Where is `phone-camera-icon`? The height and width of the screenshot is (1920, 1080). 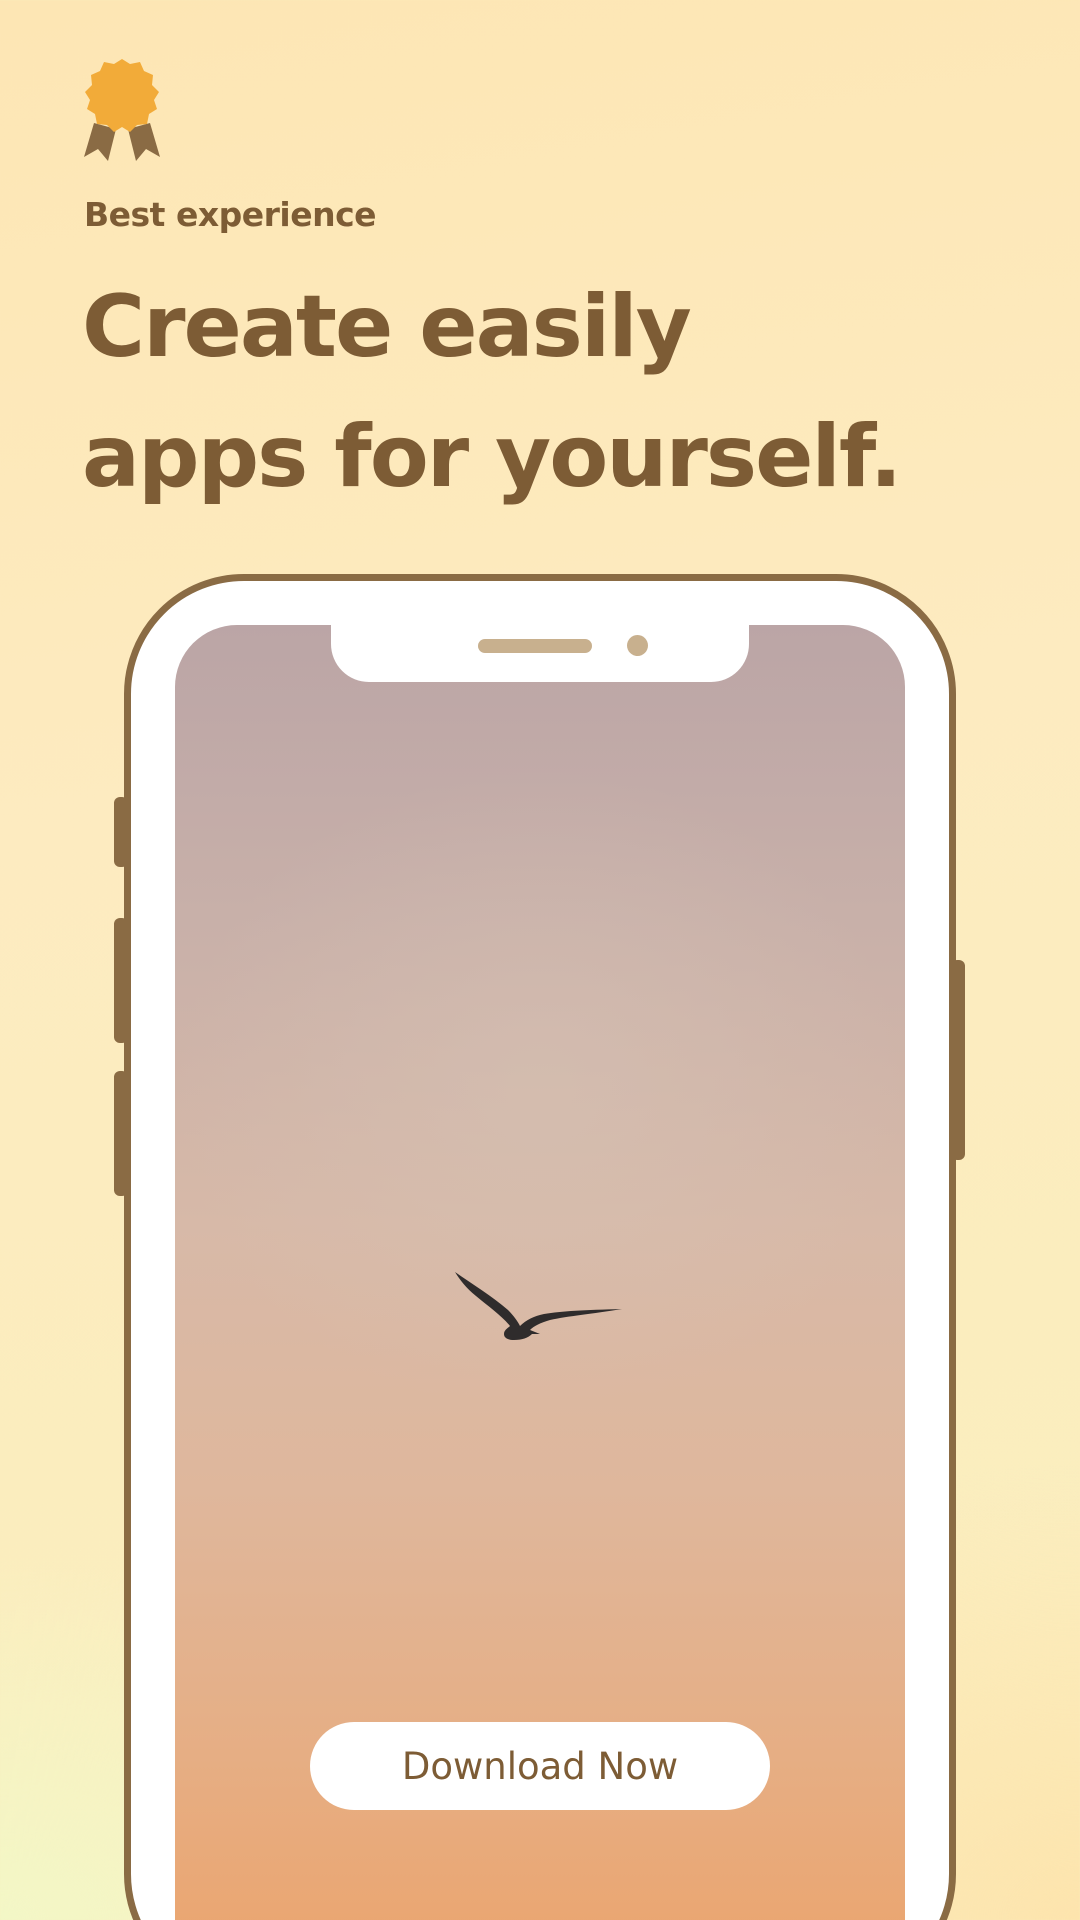 phone-camera-icon is located at coordinates (637, 645).